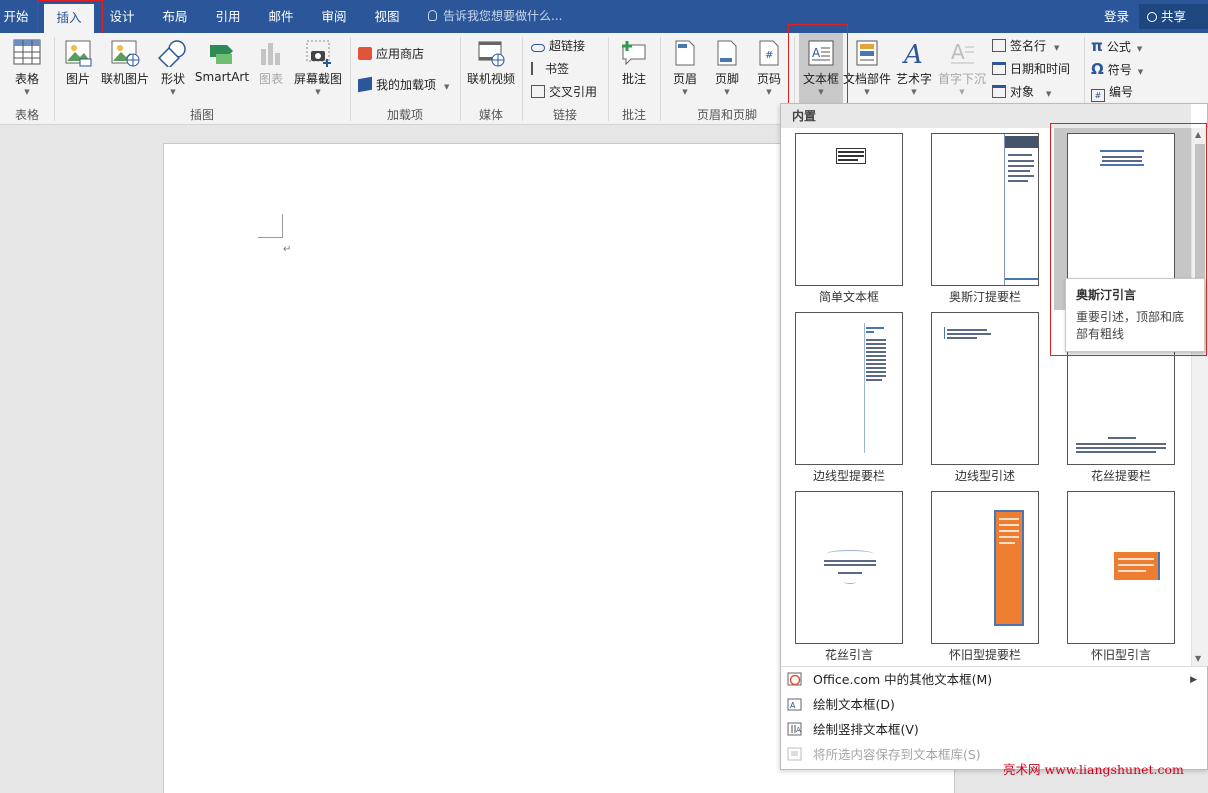 This screenshot has height=793, width=1208. What do you see at coordinates (849, 654) in the screenshot?
I see `gallery-label-filigree-quote: 花丝引言` at bounding box center [849, 654].